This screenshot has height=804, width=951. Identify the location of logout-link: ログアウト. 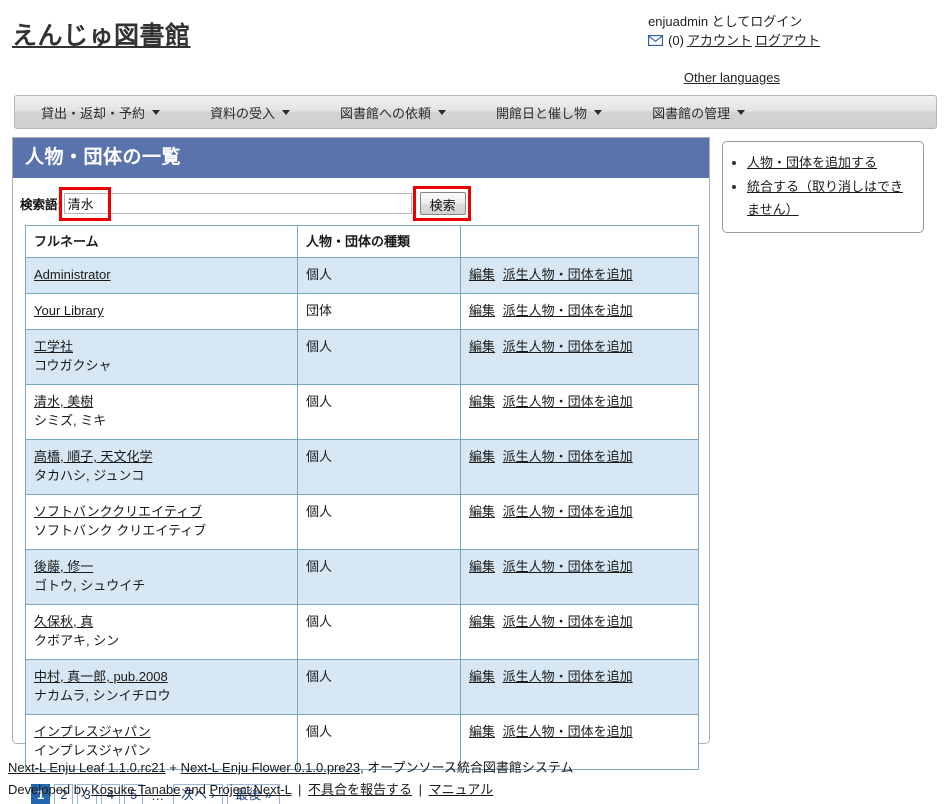
(787, 40).